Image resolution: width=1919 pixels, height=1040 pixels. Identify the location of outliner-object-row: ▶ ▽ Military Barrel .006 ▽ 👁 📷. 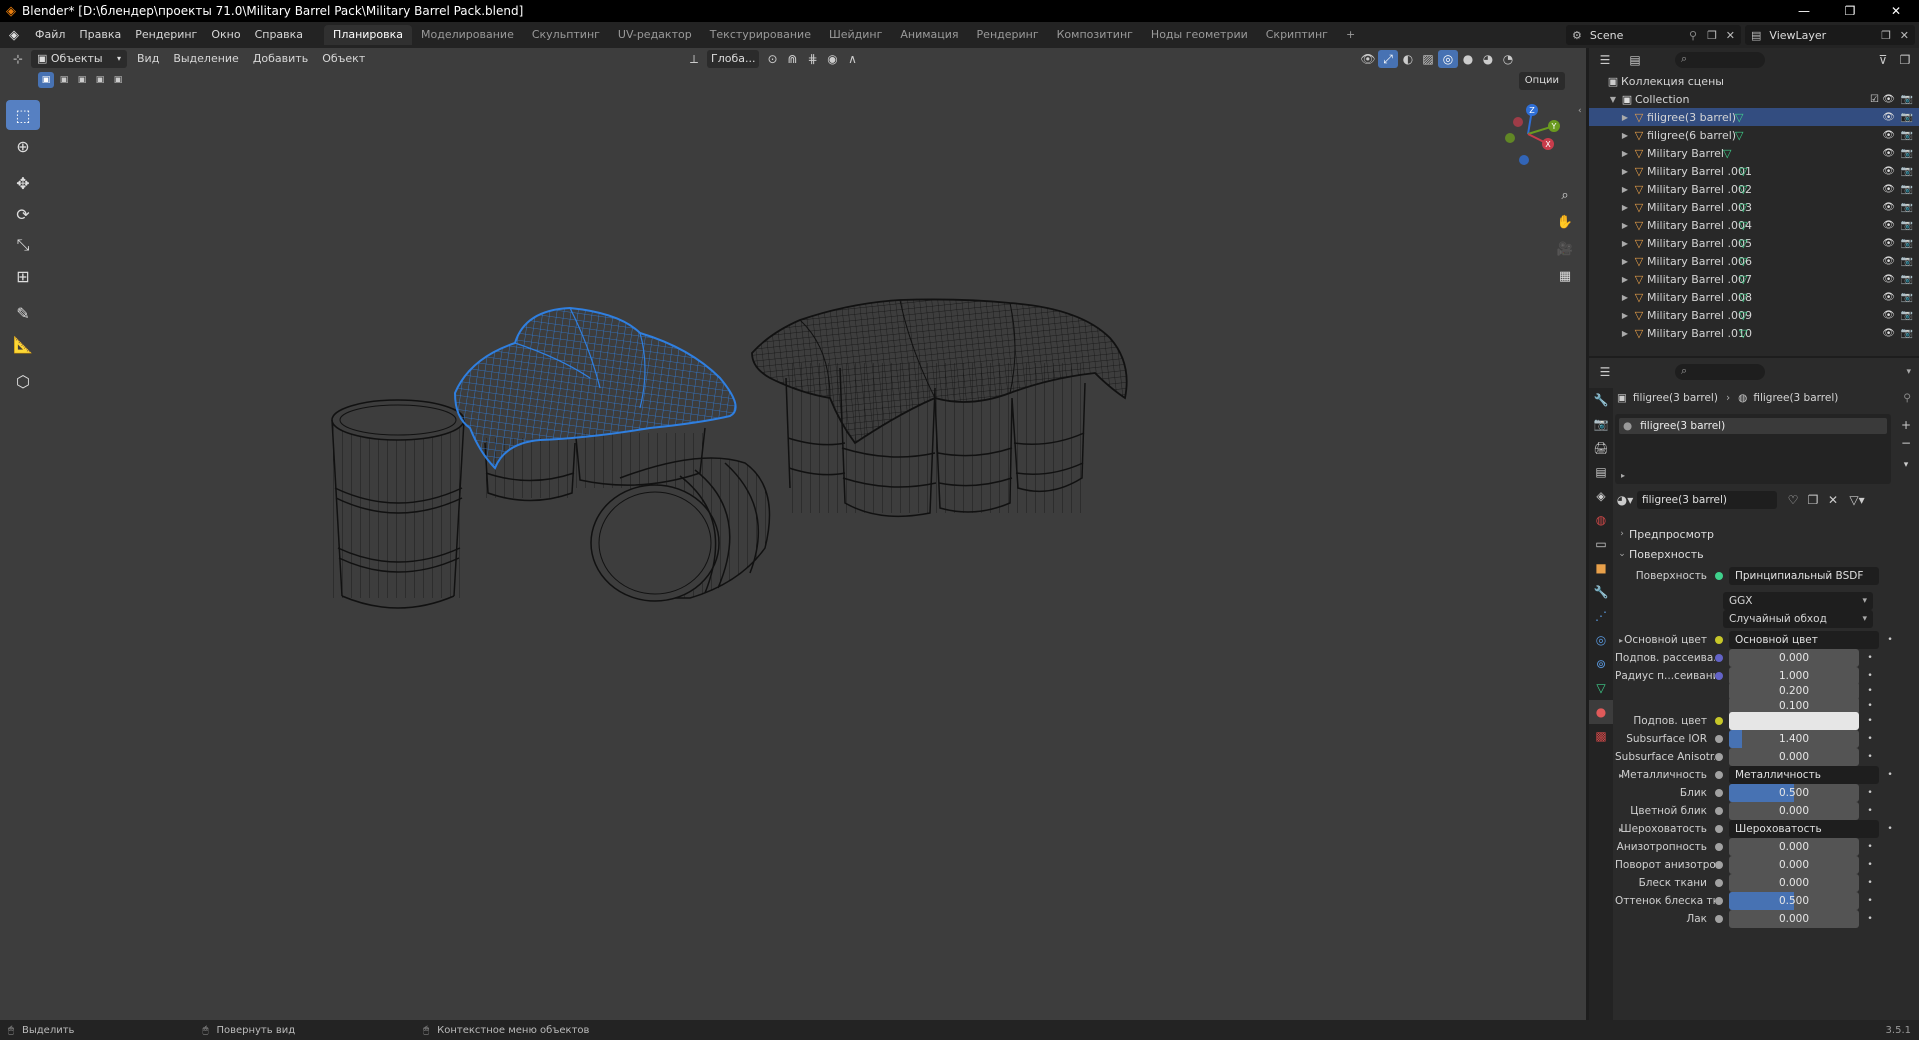
(1754, 261).